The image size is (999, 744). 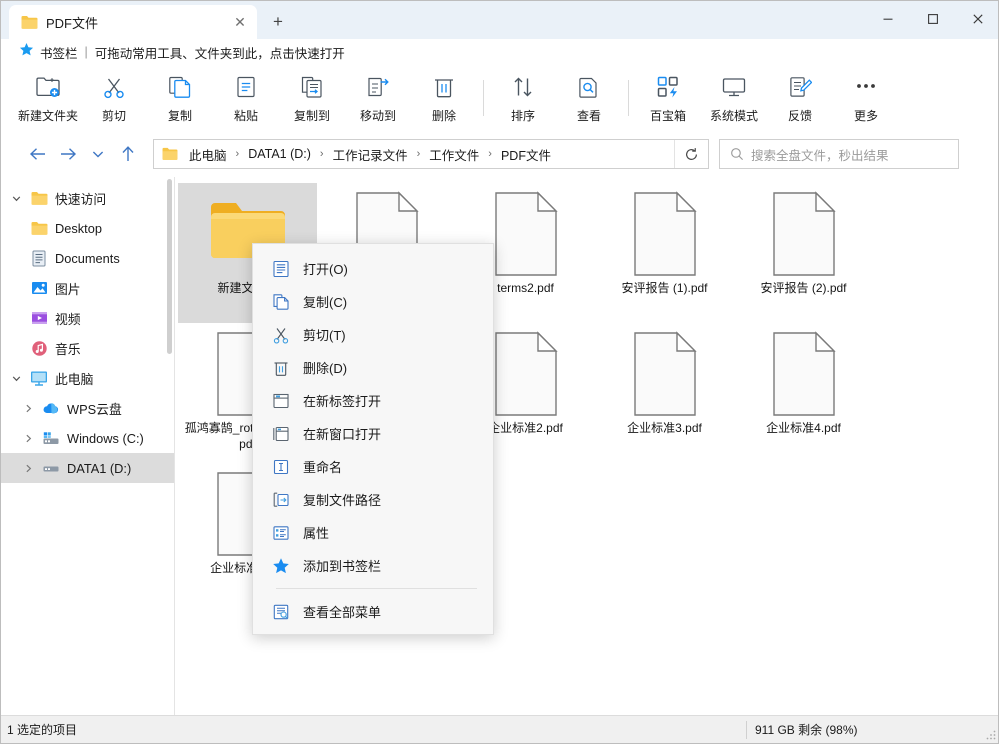 What do you see at coordinates (105, 438) in the screenshot?
I see `sidebar-item-label: Windows (C:)` at bounding box center [105, 438].